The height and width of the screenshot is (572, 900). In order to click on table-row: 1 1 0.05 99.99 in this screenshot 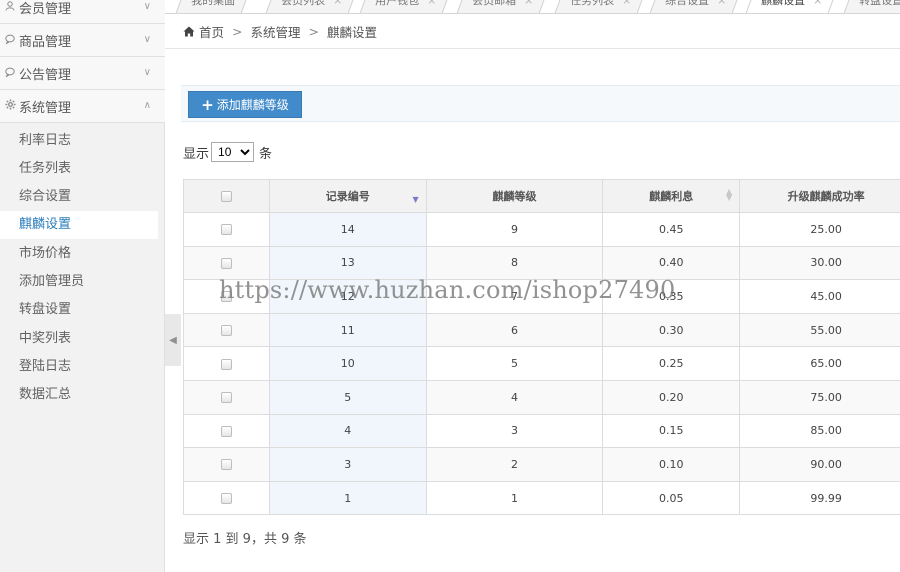, I will do `click(541, 498)`.